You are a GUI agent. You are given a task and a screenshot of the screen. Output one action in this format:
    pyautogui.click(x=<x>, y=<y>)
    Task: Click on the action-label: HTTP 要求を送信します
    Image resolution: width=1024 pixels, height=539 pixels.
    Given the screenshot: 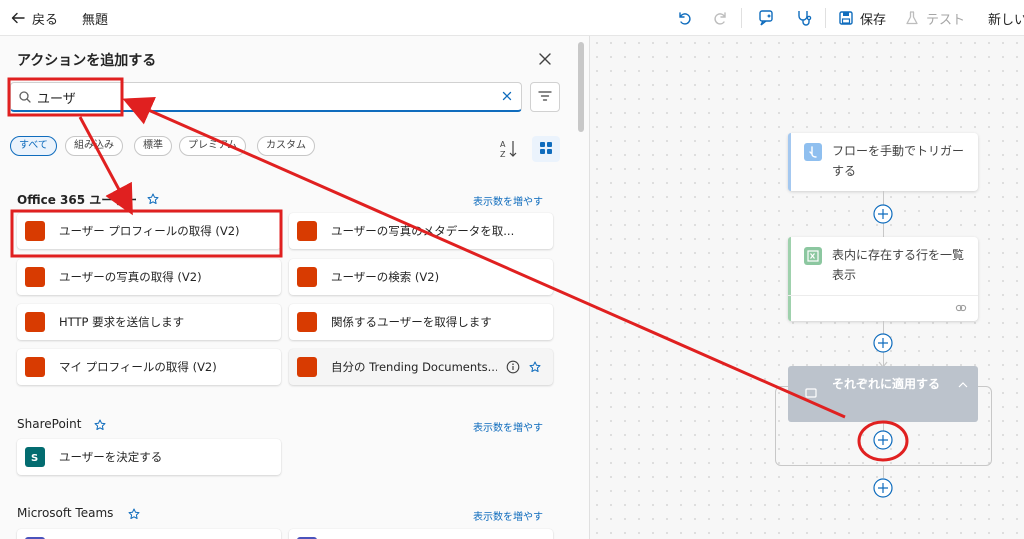 What is the action you would take?
    pyautogui.click(x=122, y=322)
    